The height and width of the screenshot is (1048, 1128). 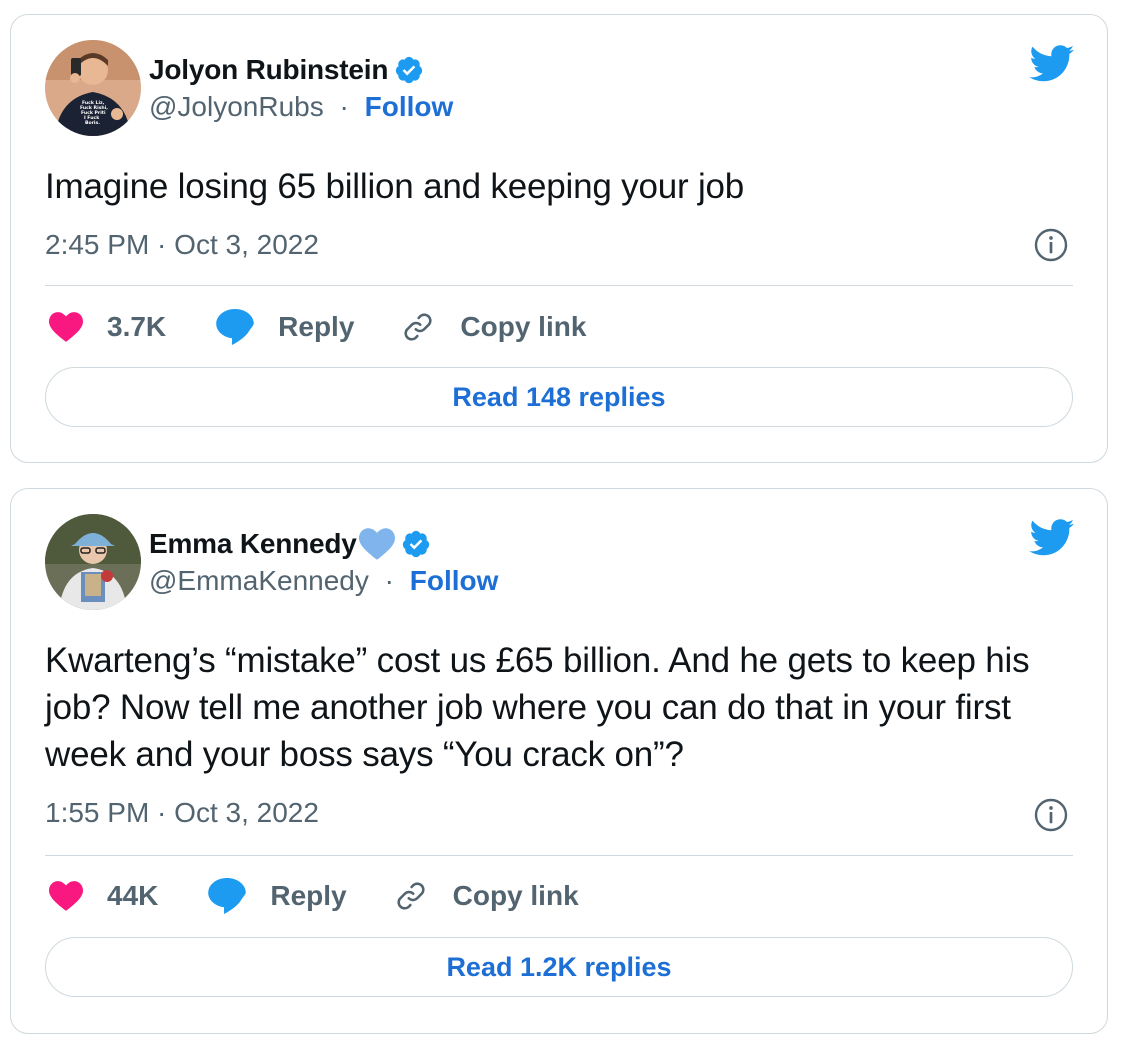 What do you see at coordinates (92, 123) in the screenshot?
I see `svg-text: Boris.` at bounding box center [92, 123].